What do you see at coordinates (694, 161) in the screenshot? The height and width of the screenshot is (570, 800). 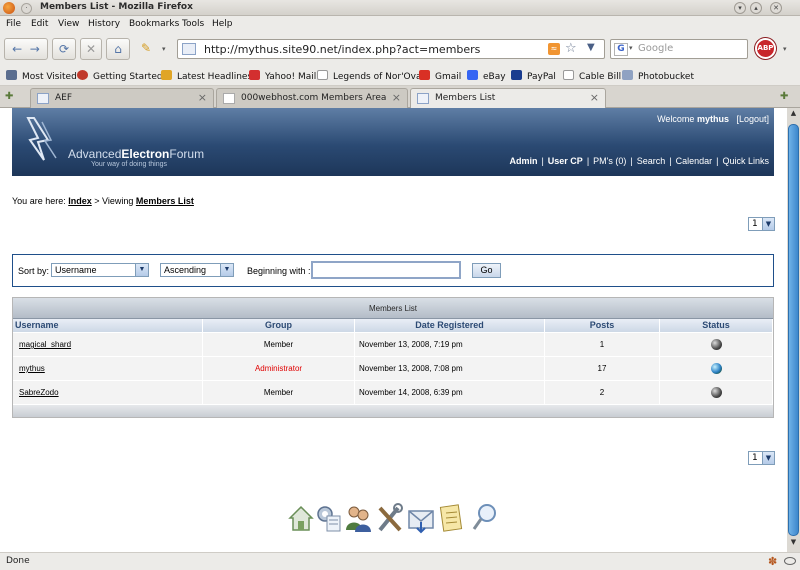 I see `calendar-link: Calendar` at bounding box center [694, 161].